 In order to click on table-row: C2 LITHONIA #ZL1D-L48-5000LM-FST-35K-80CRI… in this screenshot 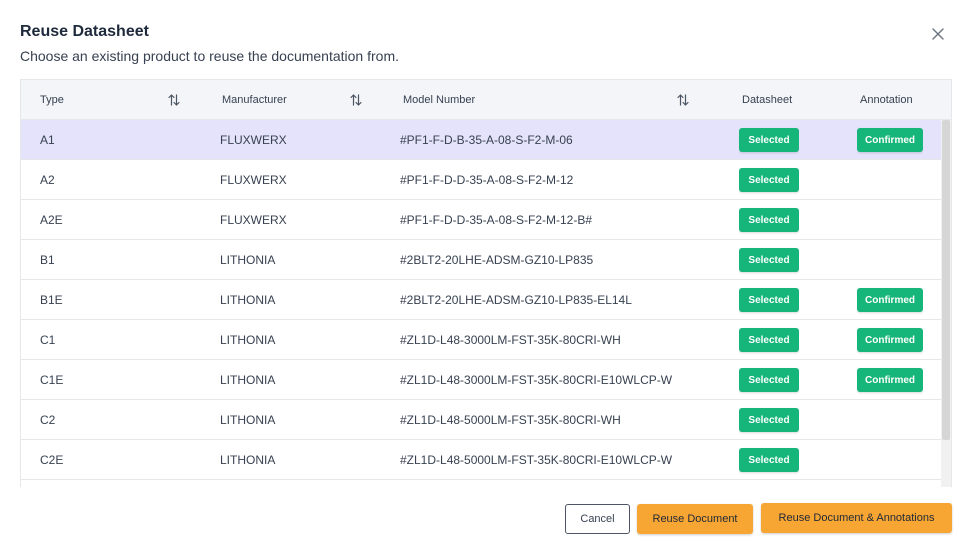, I will do `click(481, 420)`.